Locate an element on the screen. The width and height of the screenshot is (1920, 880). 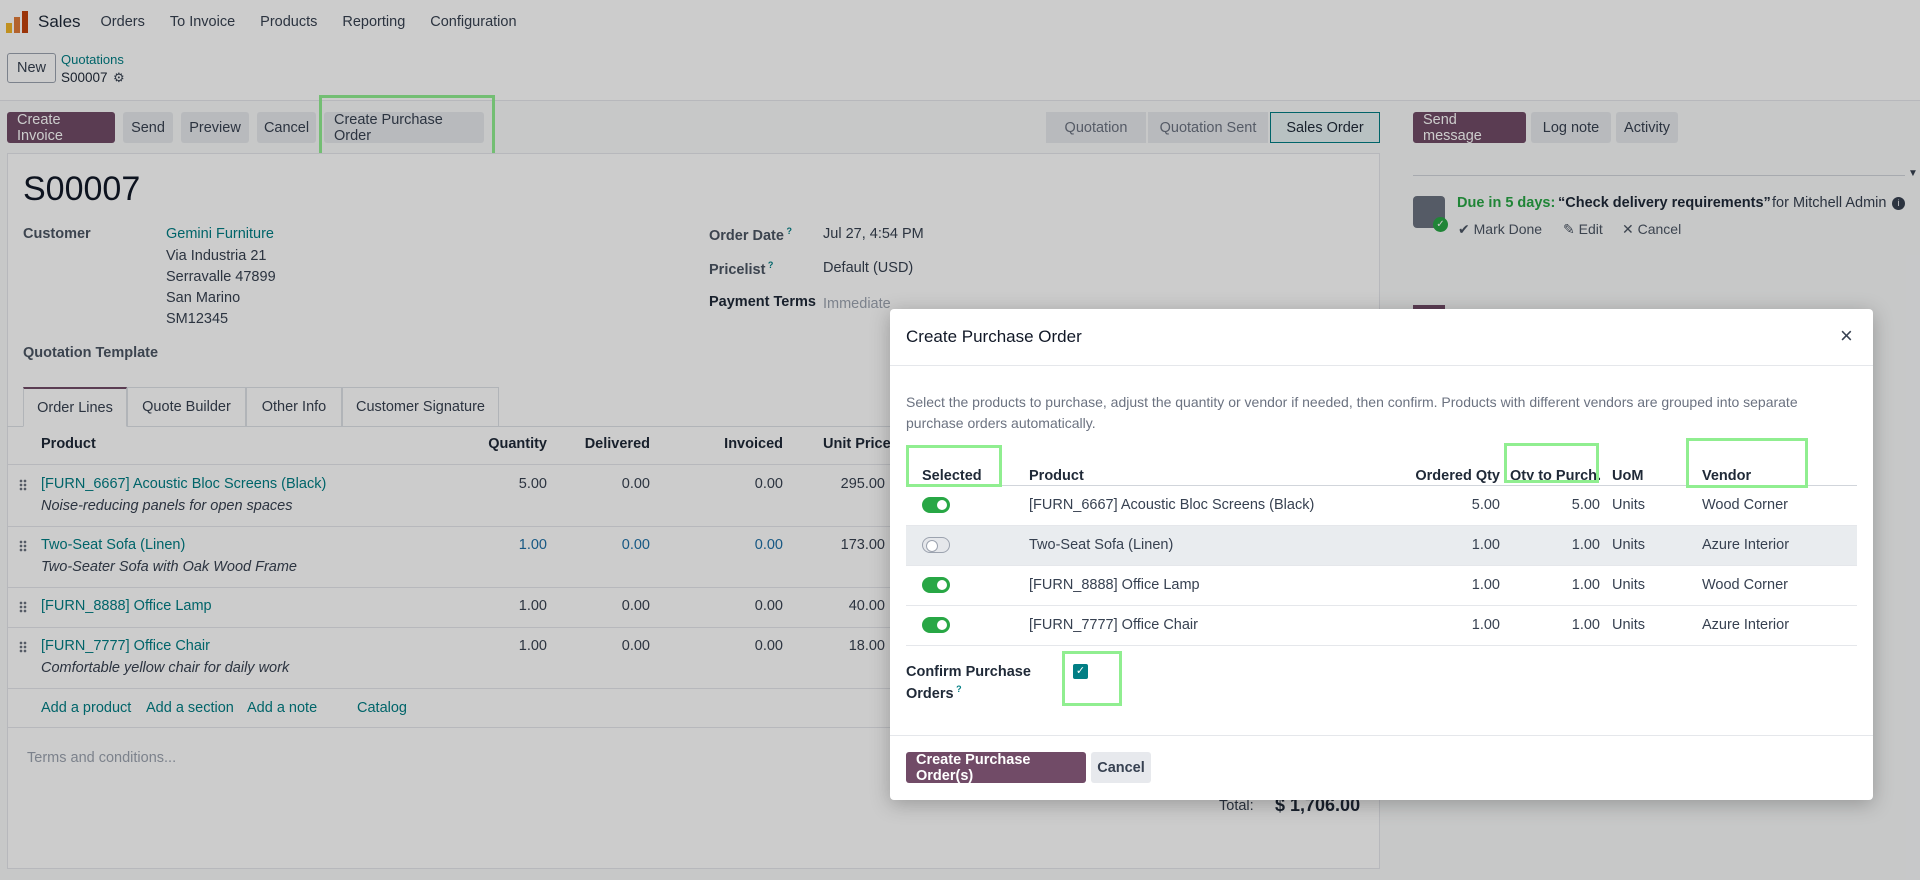
row-product: [FURN_7777] Office Chair is located at coordinates (1113, 625).